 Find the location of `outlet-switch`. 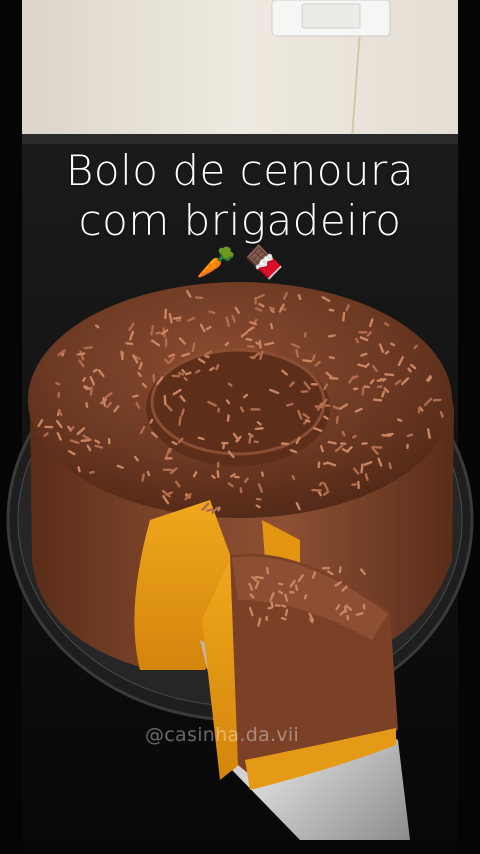

outlet-switch is located at coordinates (331, 16).